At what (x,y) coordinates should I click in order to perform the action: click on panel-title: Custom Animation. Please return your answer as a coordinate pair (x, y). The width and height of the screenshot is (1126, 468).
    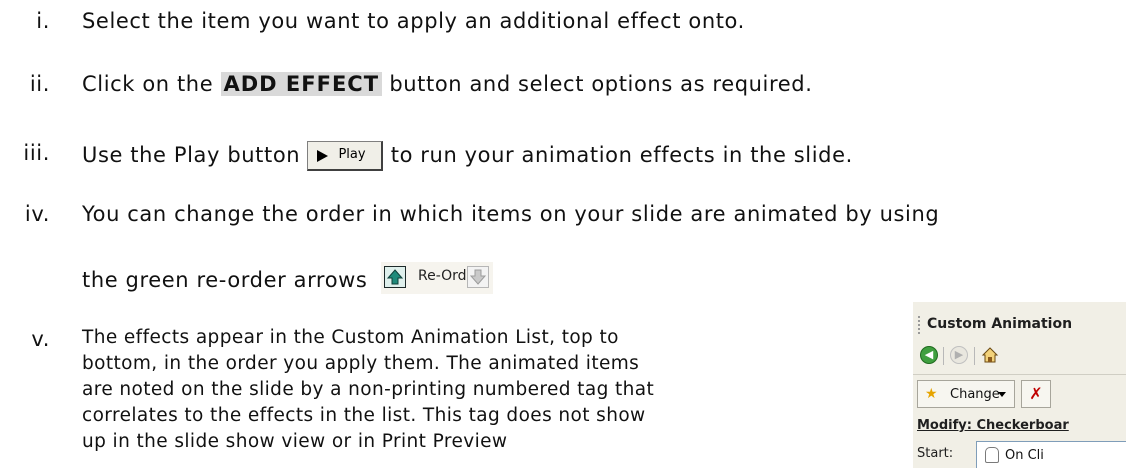
    Looking at the image, I should click on (1000, 324).